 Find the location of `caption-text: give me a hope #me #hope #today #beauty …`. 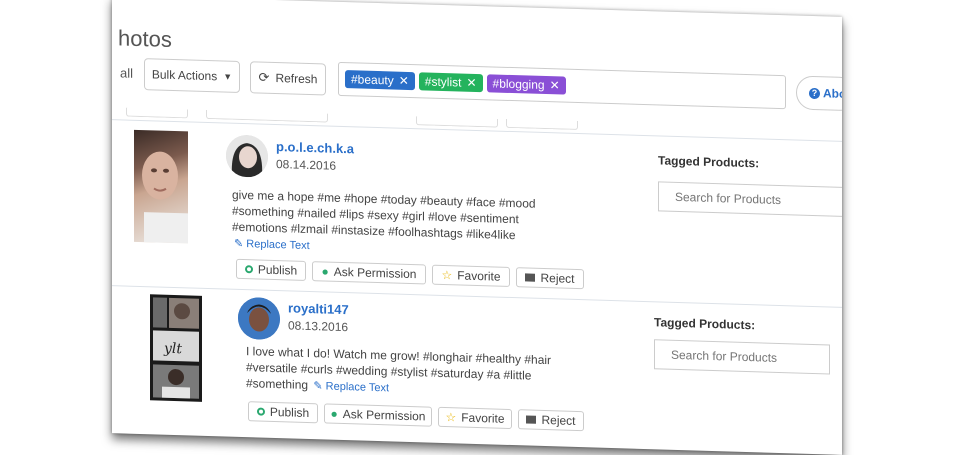

caption-text: give me a hope #me #hope #today #beauty … is located at coordinates (384, 215).